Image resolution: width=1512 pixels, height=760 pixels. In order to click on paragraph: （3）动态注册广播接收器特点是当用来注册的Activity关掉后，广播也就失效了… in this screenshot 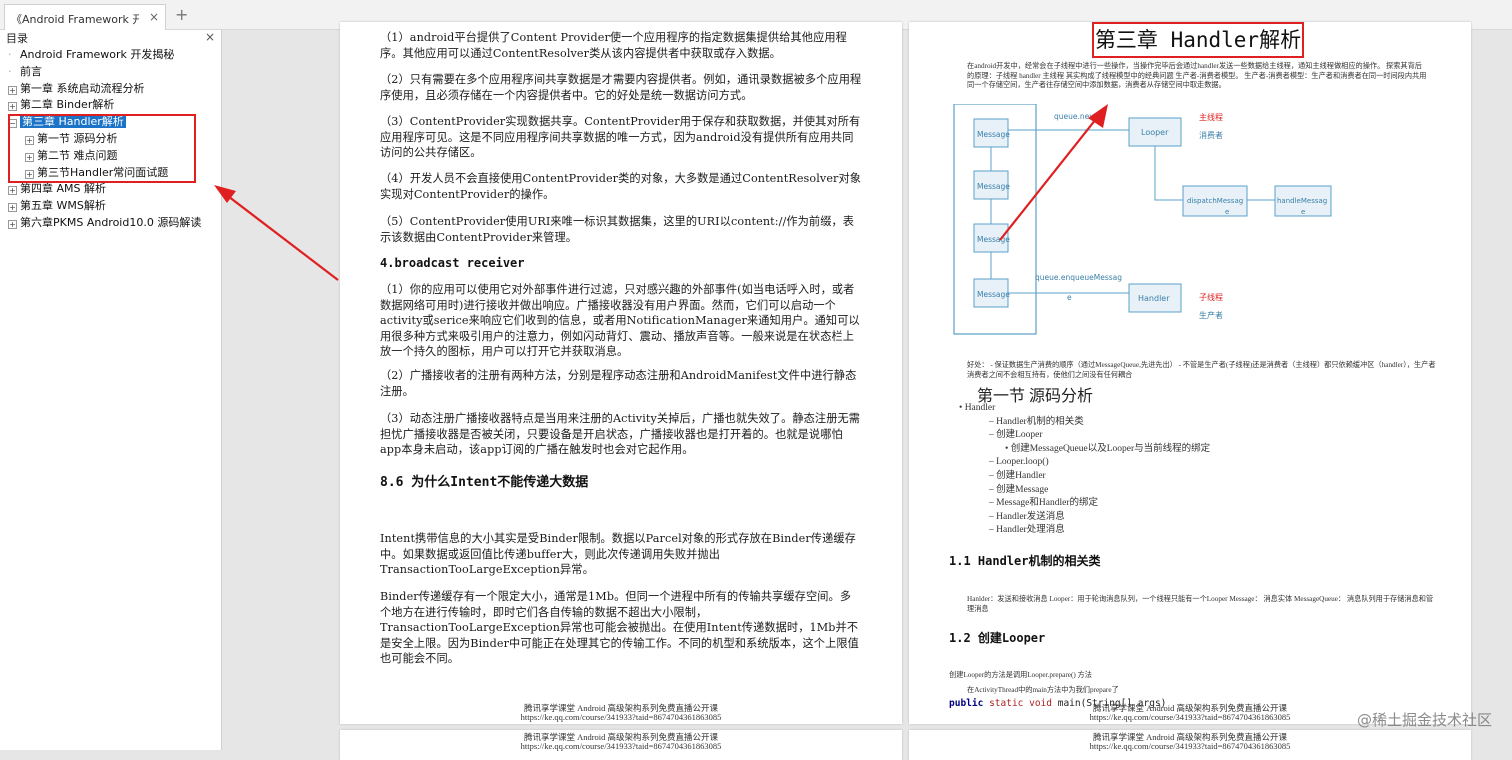, I will do `click(621, 434)`.